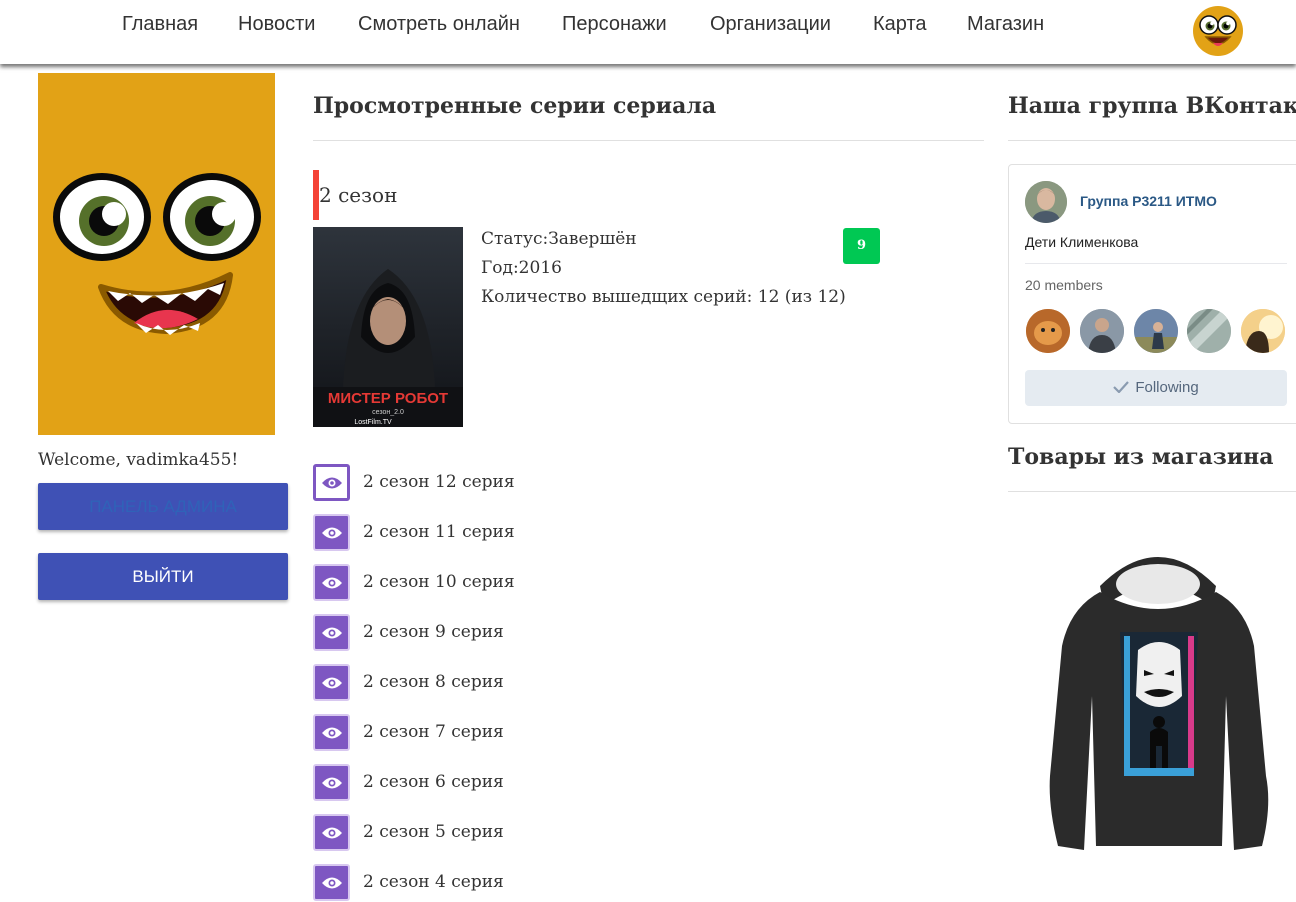 This screenshot has width=1296, height=902. Describe the element at coordinates (1152, 140) in the screenshot. I see `vk-title-divider` at that location.